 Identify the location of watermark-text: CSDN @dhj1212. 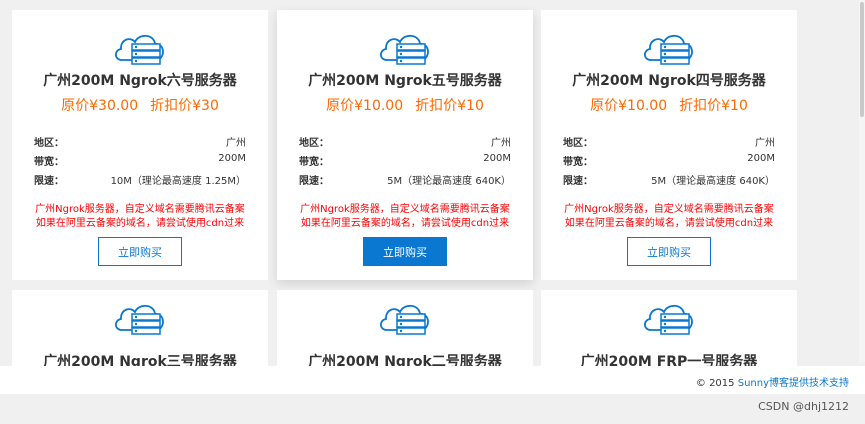
(803, 406).